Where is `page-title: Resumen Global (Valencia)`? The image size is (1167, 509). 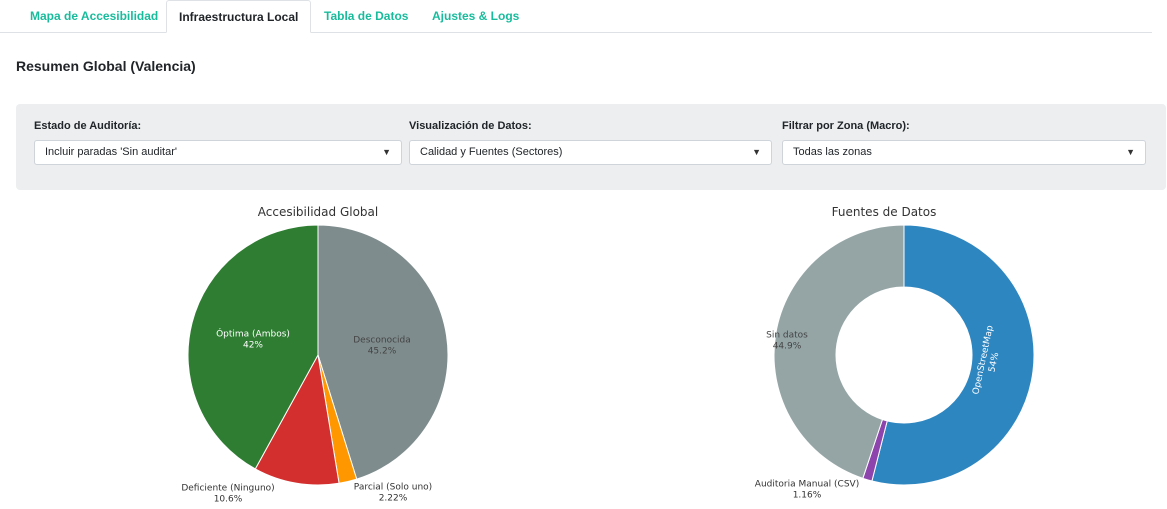 page-title: Resumen Global (Valencia) is located at coordinates (106, 66).